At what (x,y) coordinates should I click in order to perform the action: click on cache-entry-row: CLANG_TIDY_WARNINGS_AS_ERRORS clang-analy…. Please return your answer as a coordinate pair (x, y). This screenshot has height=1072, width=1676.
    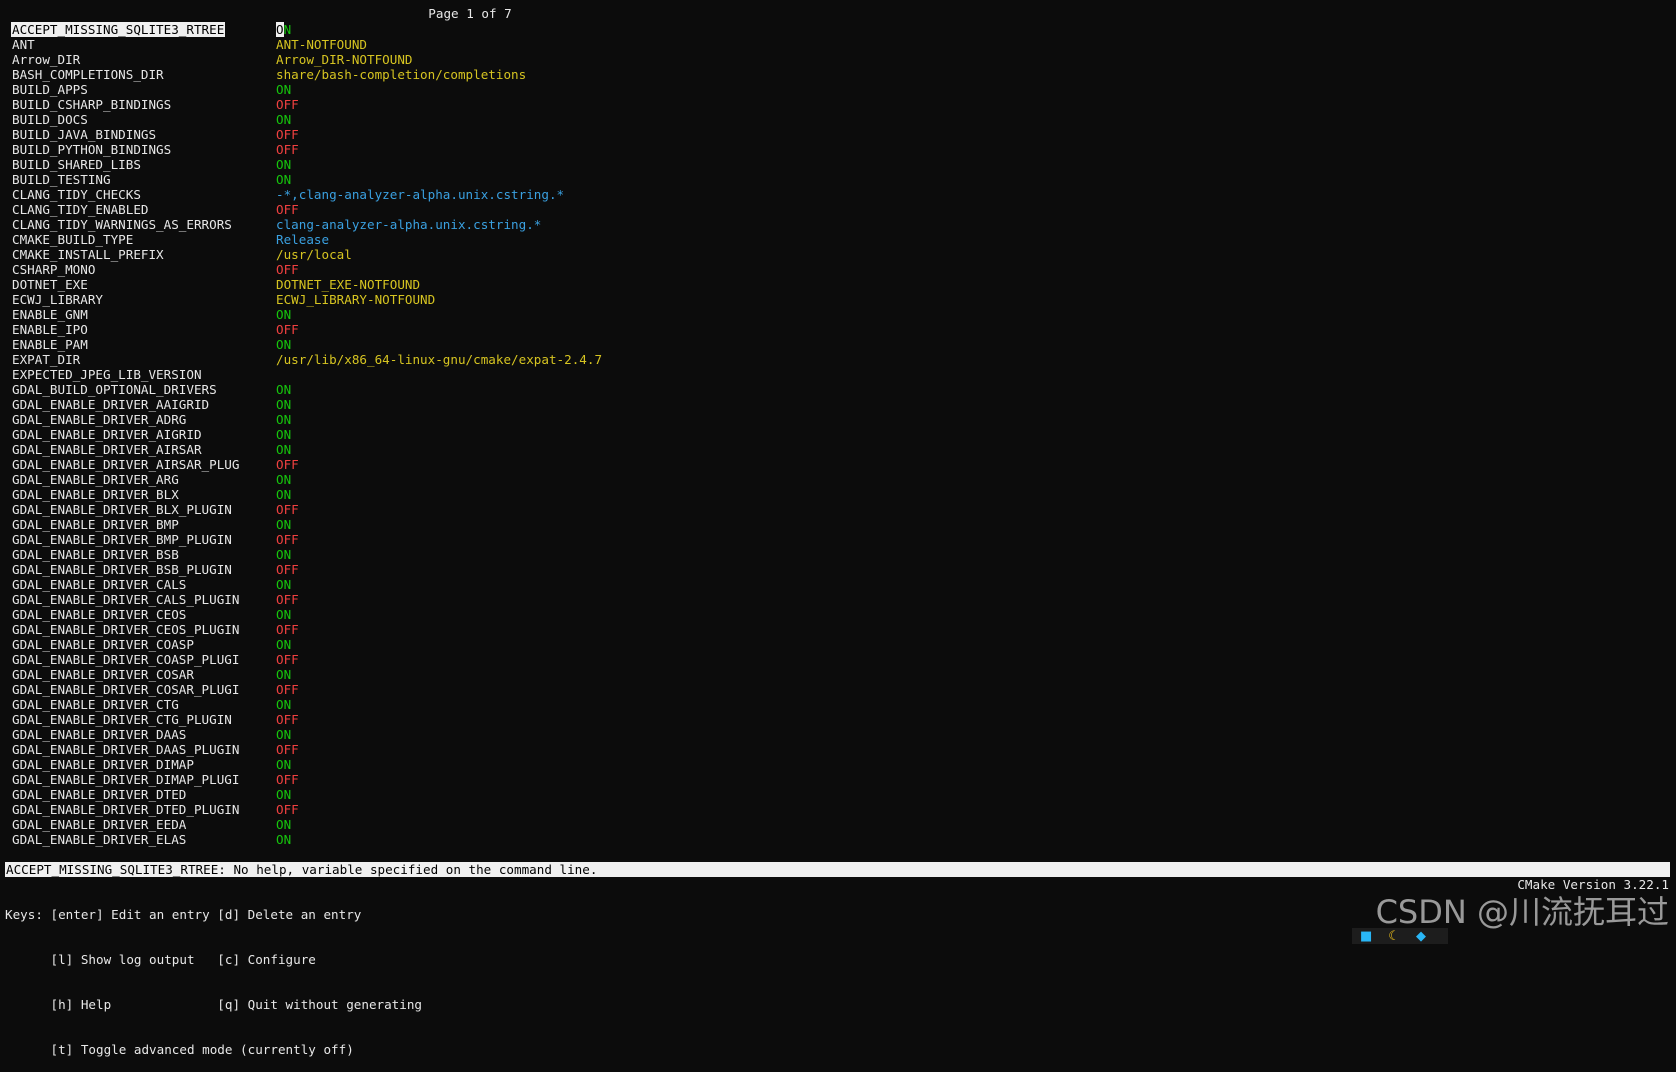
    Looking at the image, I should click on (838, 224).